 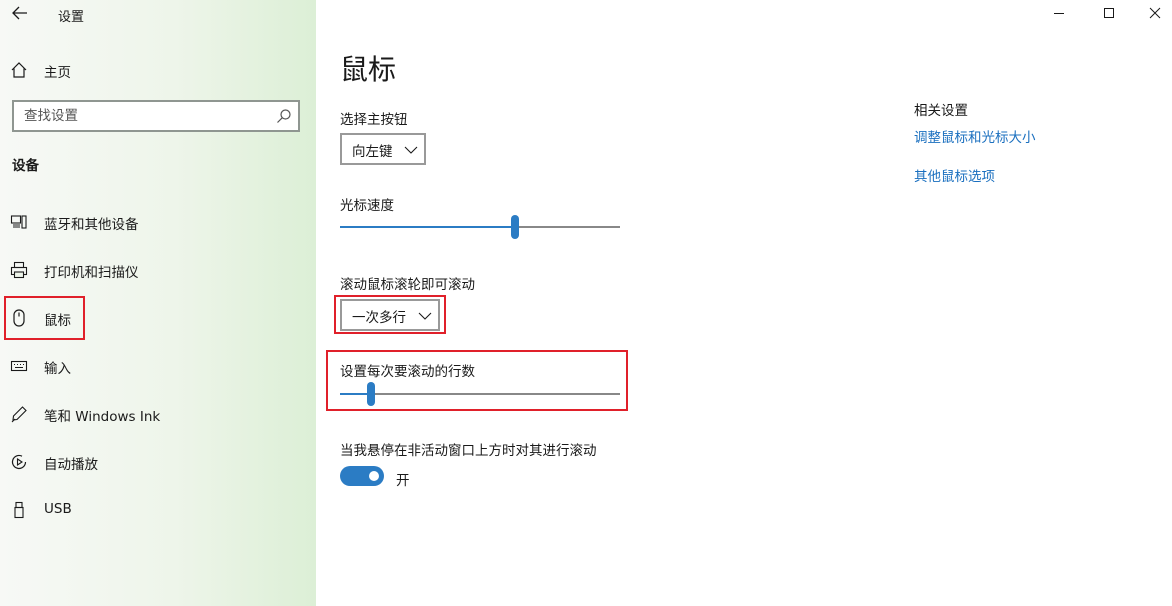 I want to click on sidebar-item-label: 自动播放, so click(x=71, y=465).